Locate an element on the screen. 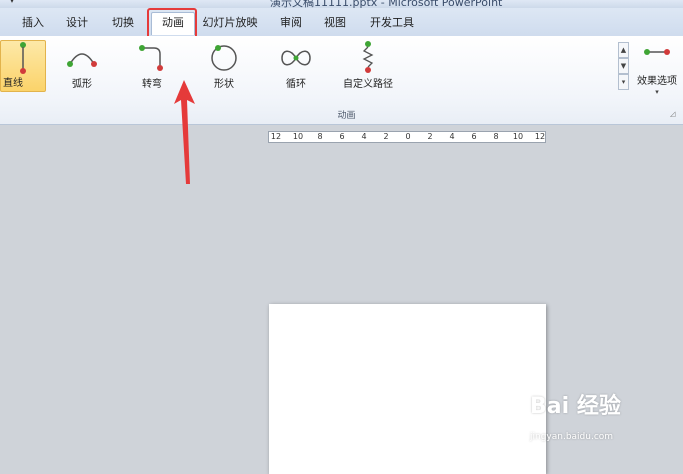 The width and height of the screenshot is (683, 474). tab-slideshow: 幻灯片放映 is located at coordinates (230, 23).